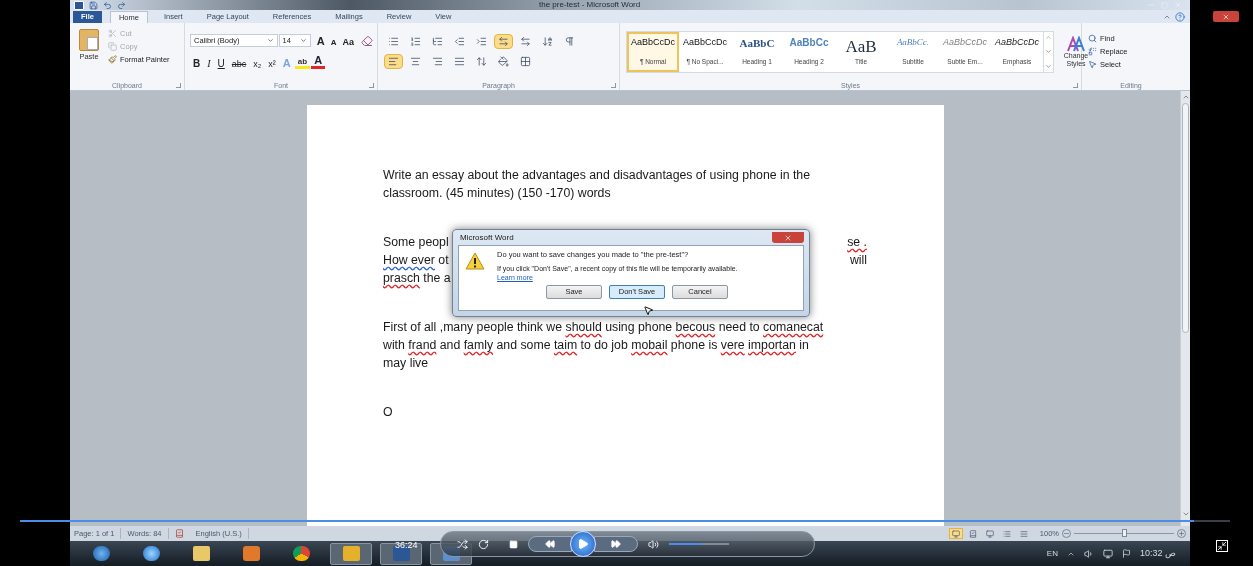  What do you see at coordinates (1052, 553) in the screenshot?
I see `input-language: EN` at bounding box center [1052, 553].